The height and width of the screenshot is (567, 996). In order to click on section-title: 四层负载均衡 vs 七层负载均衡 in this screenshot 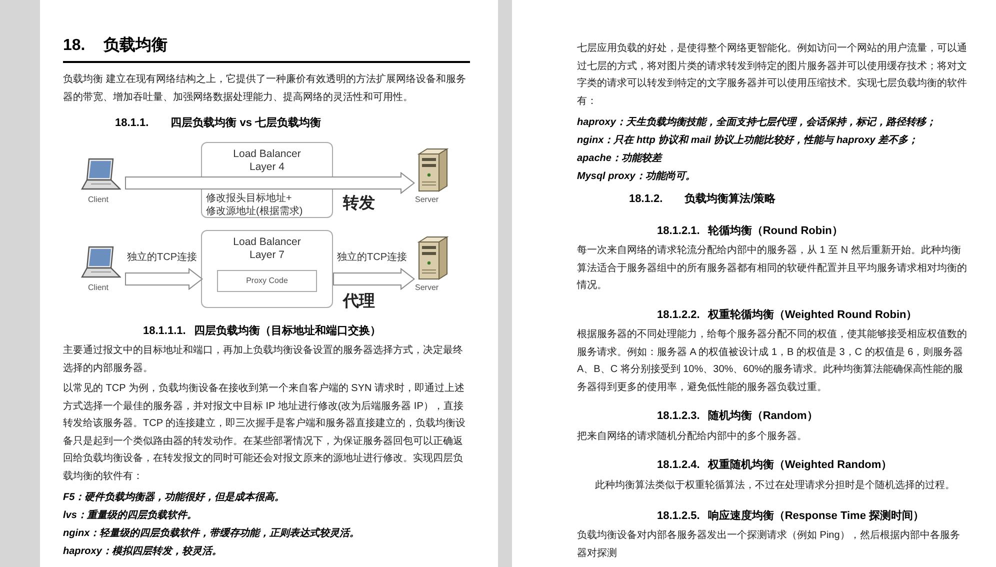, I will do `click(245, 123)`.